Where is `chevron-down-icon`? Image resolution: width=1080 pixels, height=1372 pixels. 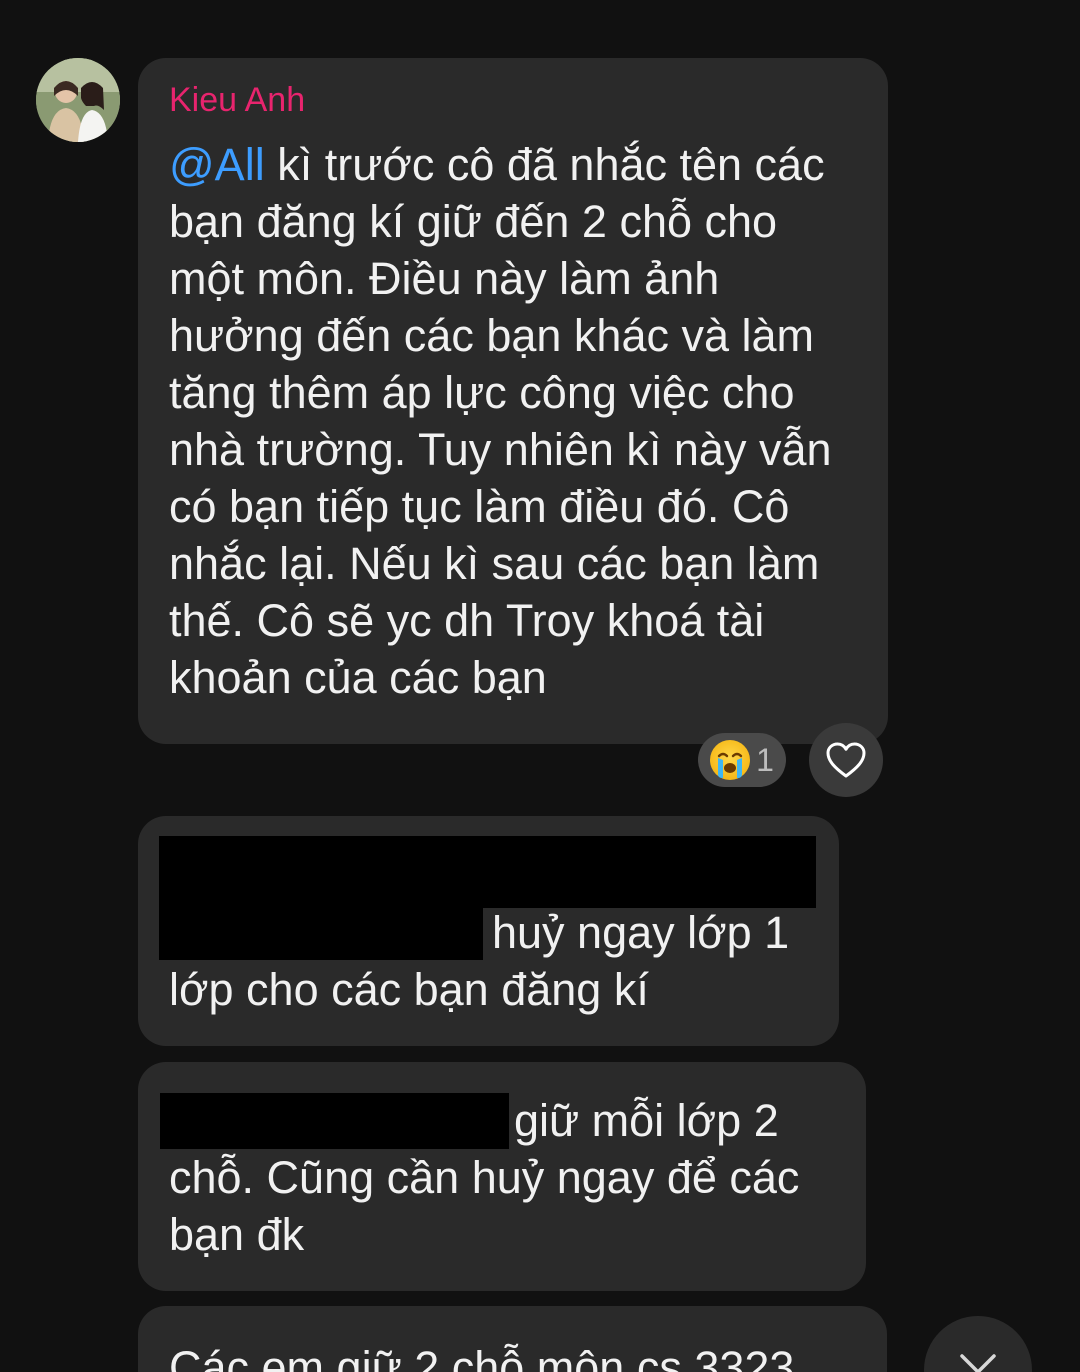 chevron-down-icon is located at coordinates (978, 1363).